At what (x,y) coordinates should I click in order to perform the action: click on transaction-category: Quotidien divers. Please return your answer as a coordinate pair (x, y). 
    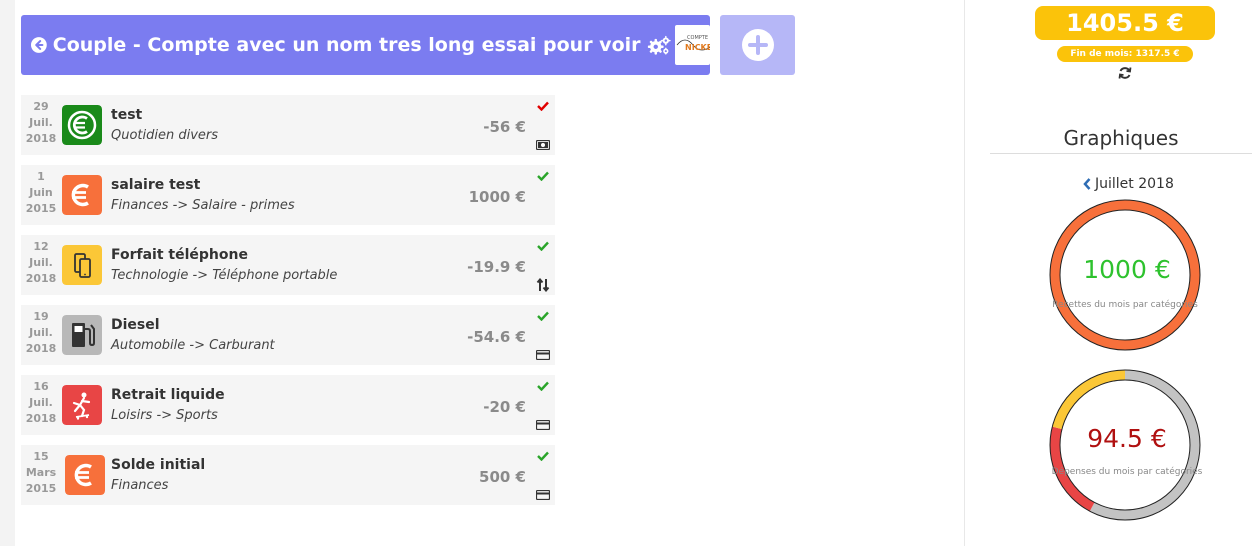
    Looking at the image, I should click on (165, 135).